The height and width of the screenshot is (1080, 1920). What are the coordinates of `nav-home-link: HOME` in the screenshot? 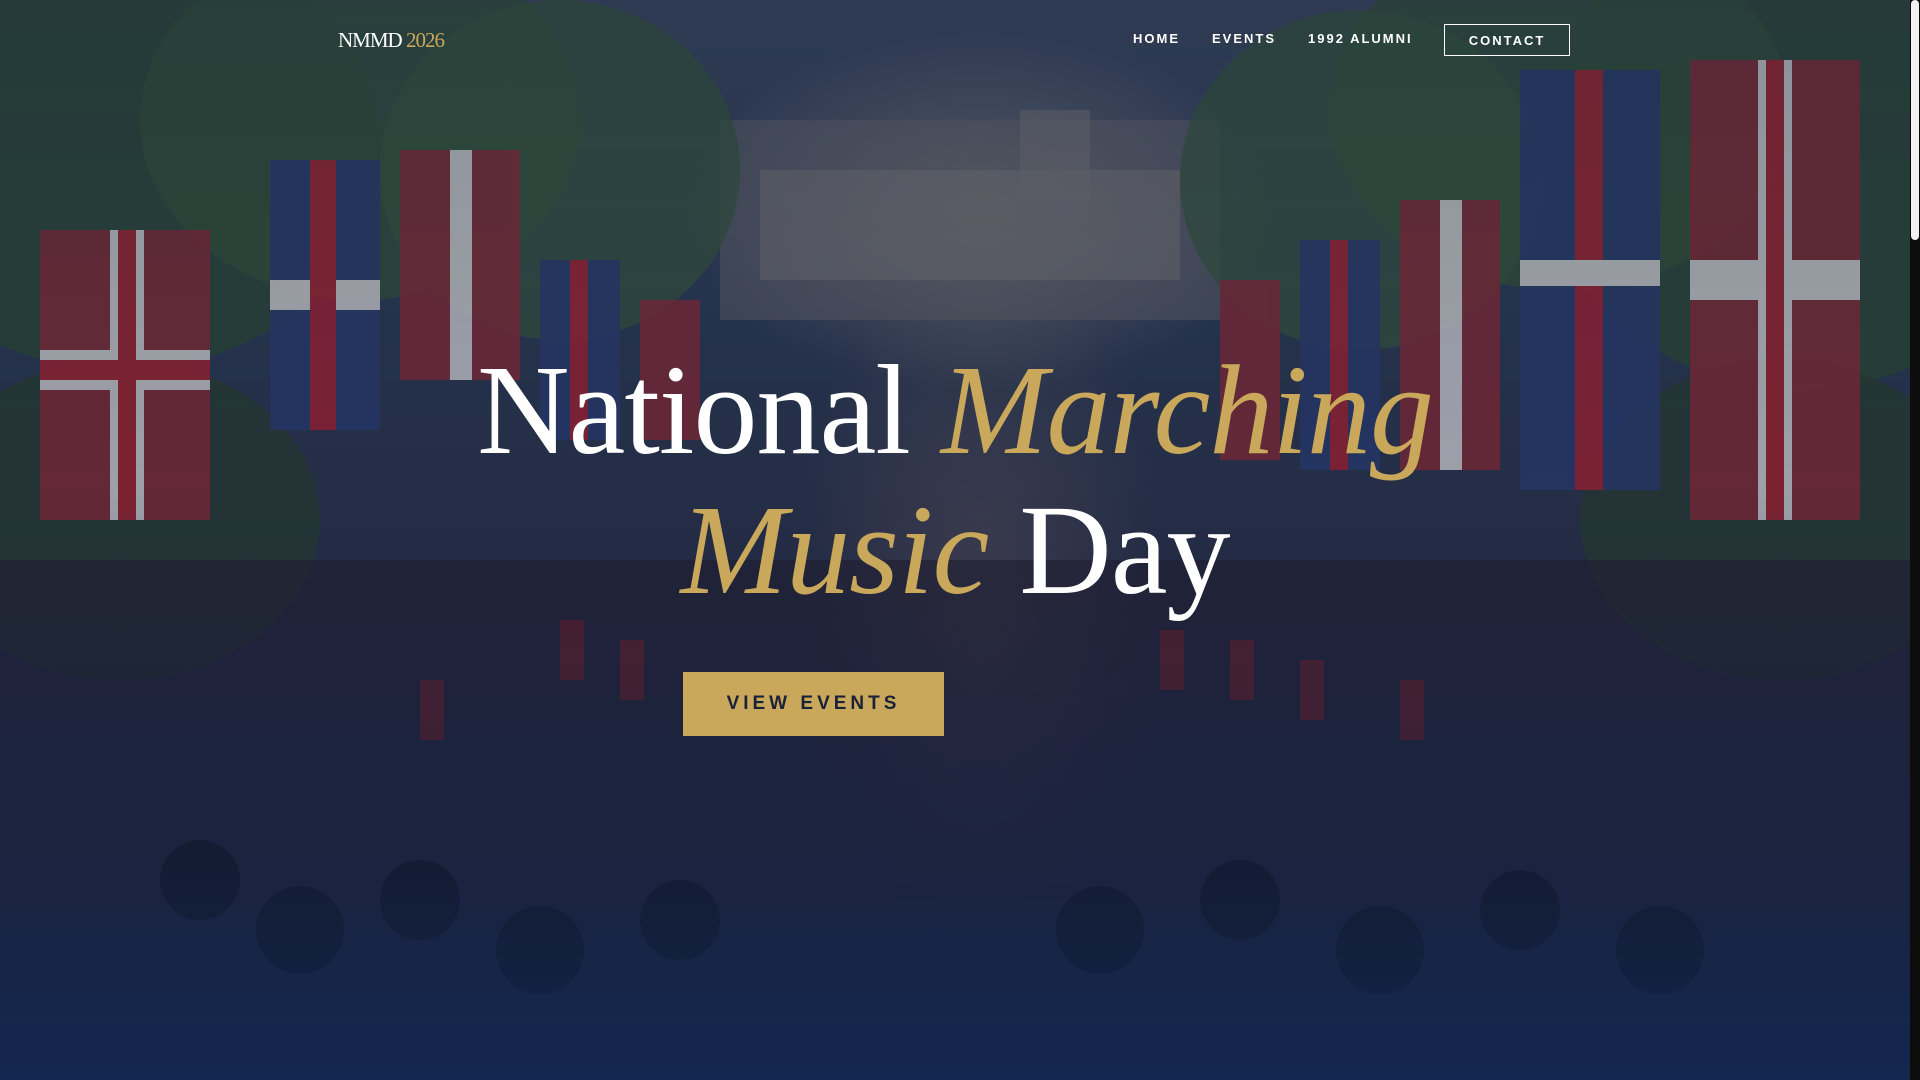 It's located at (1156, 38).